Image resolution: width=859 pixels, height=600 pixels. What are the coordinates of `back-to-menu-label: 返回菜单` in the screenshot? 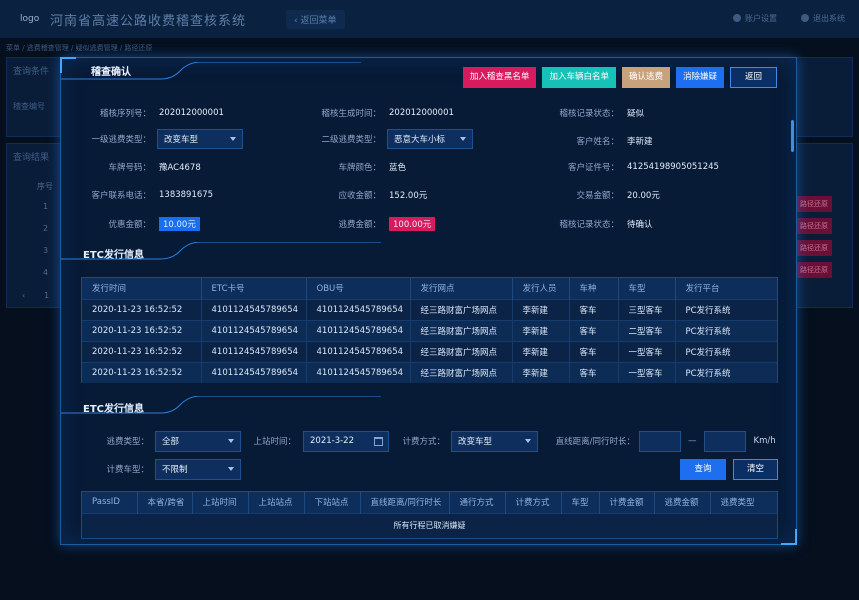 It's located at (318, 20).